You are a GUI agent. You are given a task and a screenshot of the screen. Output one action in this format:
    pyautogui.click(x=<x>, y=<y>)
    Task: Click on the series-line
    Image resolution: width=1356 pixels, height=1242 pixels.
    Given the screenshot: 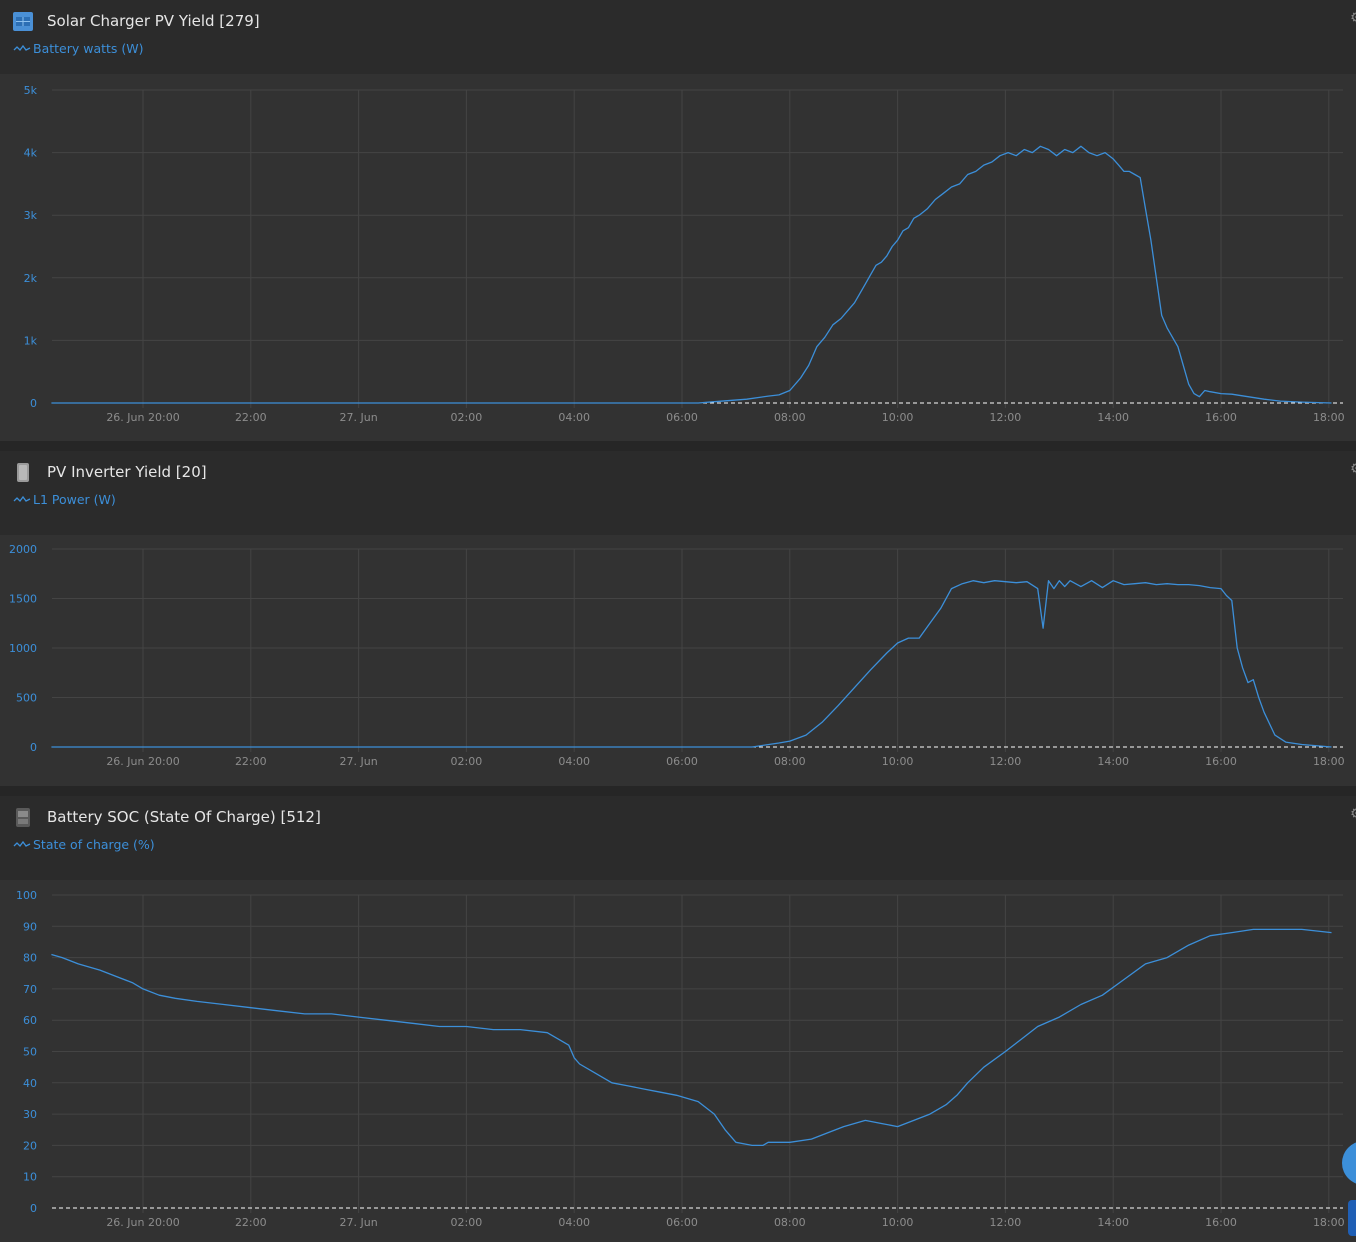 What is the action you would take?
    pyautogui.click(x=691, y=664)
    